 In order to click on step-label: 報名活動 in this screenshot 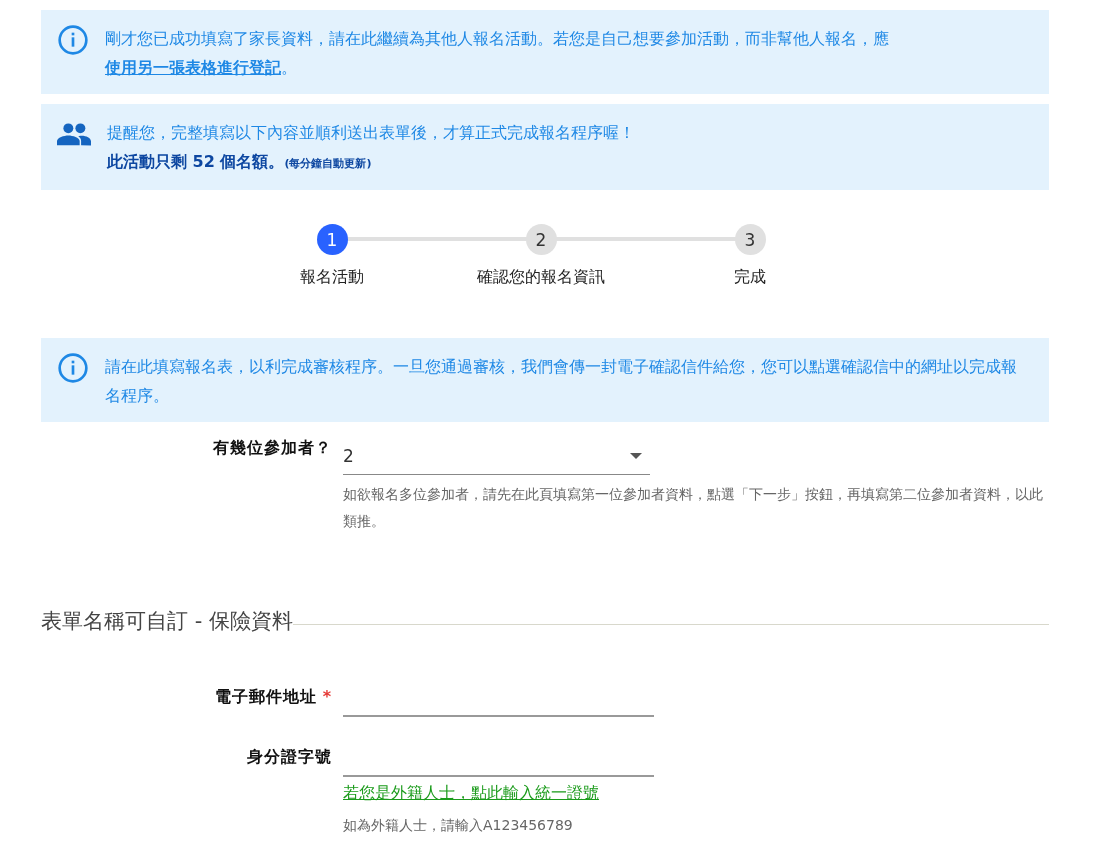, I will do `click(332, 277)`.